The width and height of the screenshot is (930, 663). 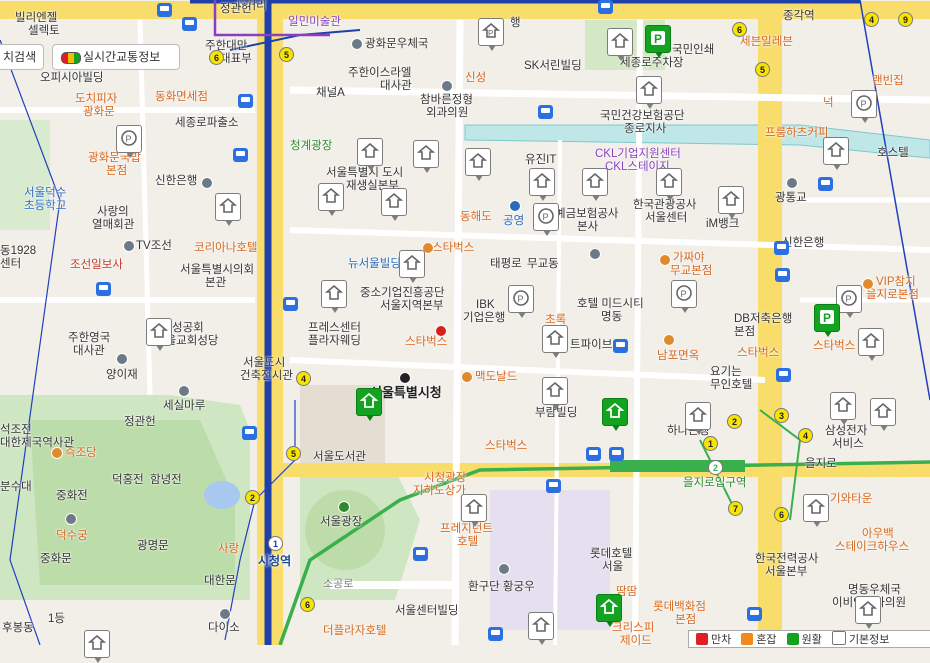 What do you see at coordinates (441, 331) in the screenshot?
I see `location-marker` at bounding box center [441, 331].